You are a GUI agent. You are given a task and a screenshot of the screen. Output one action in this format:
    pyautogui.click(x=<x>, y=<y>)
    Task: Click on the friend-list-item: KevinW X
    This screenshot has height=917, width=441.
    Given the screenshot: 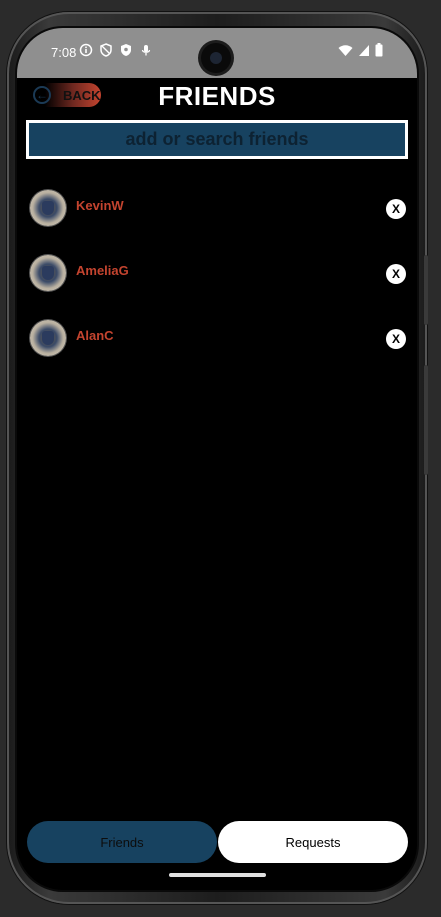 What is the action you would take?
    pyautogui.click(x=218, y=210)
    